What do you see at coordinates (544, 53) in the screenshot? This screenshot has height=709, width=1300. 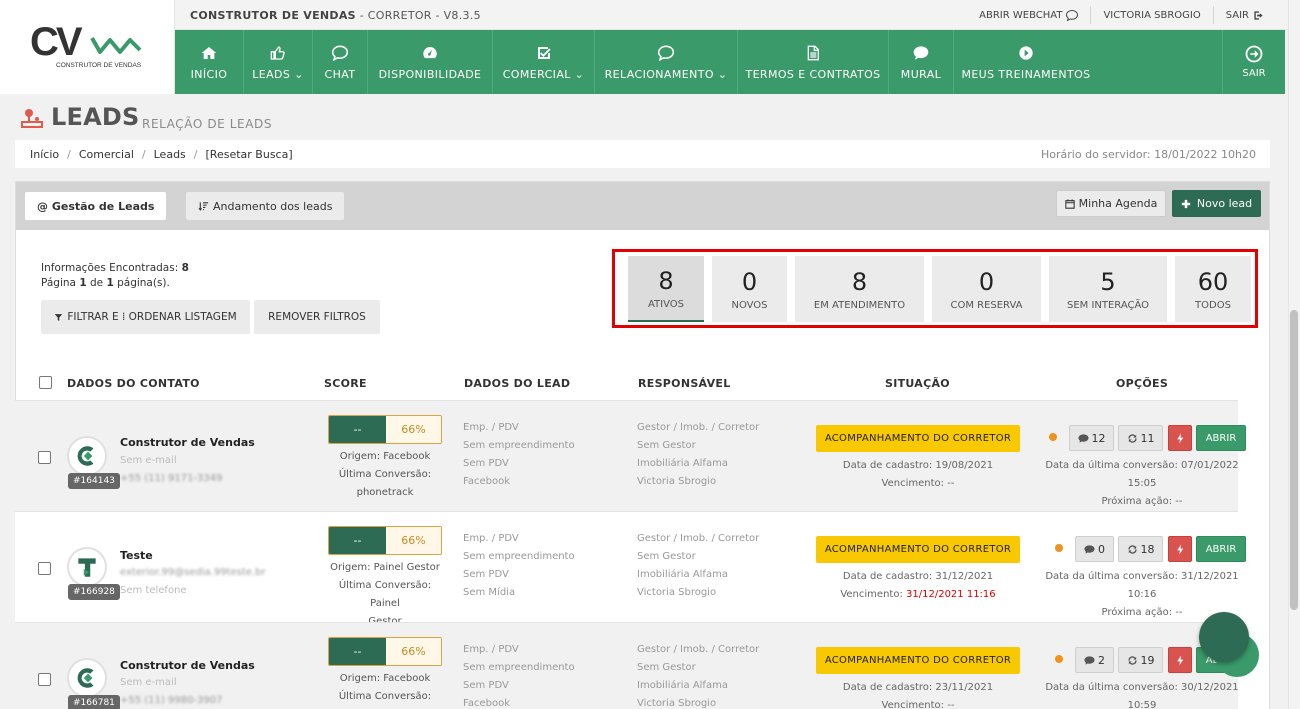 I see `check-square-icon` at bounding box center [544, 53].